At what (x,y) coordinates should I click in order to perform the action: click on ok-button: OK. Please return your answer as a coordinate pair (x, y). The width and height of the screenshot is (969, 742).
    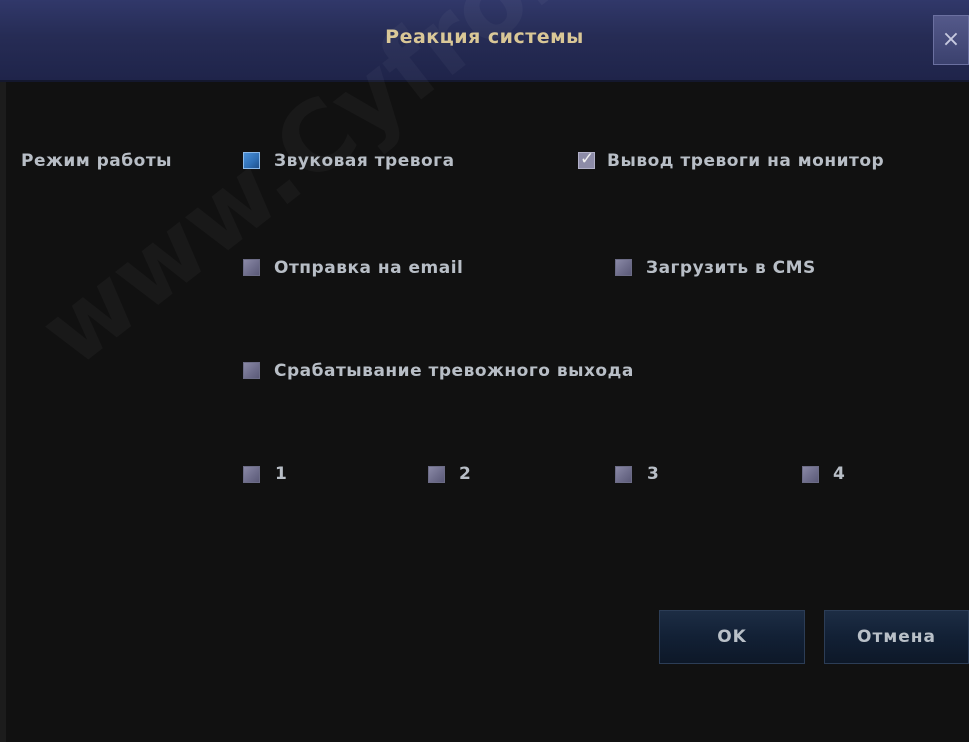
    Looking at the image, I should click on (732, 637).